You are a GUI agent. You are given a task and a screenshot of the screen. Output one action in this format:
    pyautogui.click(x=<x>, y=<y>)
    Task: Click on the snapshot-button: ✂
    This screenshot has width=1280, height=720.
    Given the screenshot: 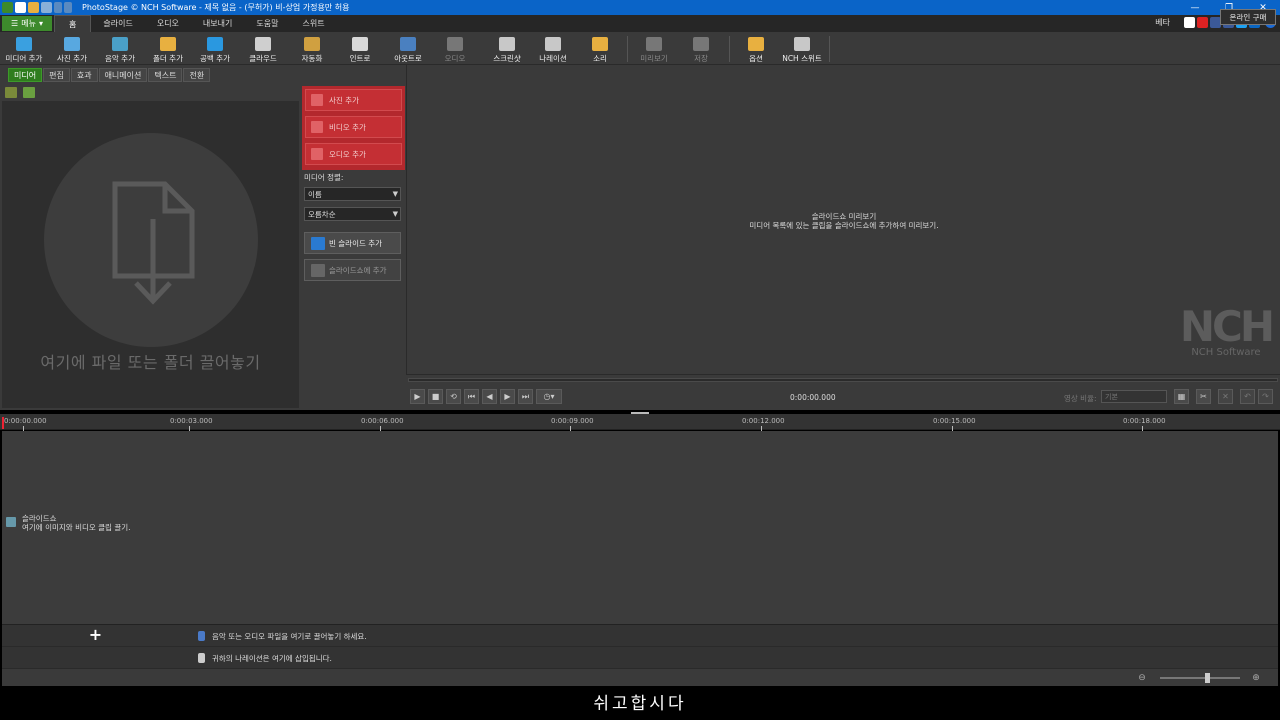 What is the action you would take?
    pyautogui.click(x=1203, y=396)
    